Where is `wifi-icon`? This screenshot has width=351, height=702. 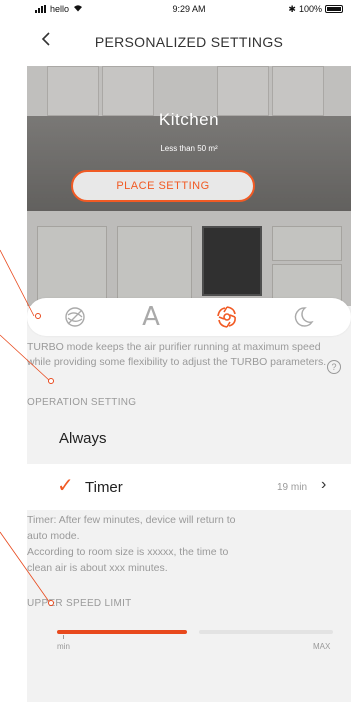 wifi-icon is located at coordinates (78, 9).